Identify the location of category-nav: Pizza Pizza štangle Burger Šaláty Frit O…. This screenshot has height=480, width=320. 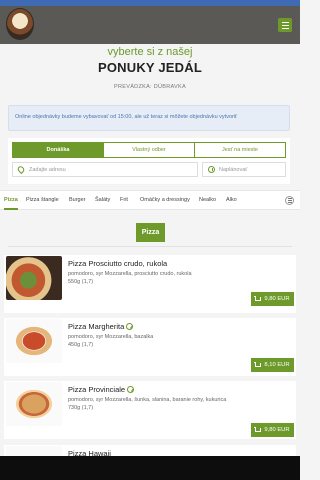
(150, 200).